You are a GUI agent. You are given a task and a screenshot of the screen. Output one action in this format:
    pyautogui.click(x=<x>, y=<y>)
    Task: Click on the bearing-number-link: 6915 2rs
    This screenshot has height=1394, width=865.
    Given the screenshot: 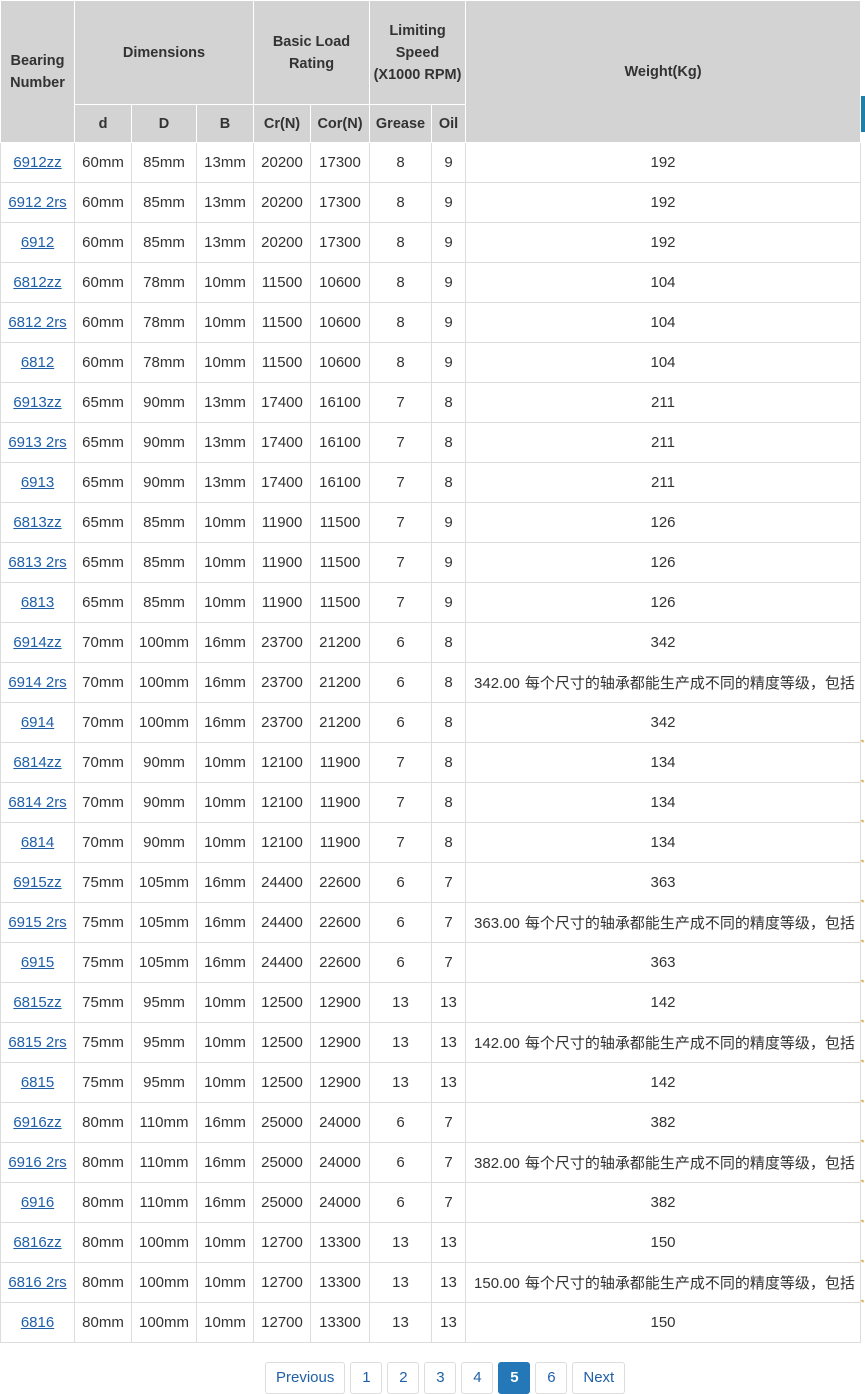 What is the action you would take?
    pyautogui.click(x=37, y=922)
    